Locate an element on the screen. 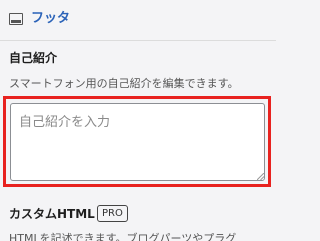 The width and height of the screenshot is (320, 241). section-title: フッタ is located at coordinates (51, 18).